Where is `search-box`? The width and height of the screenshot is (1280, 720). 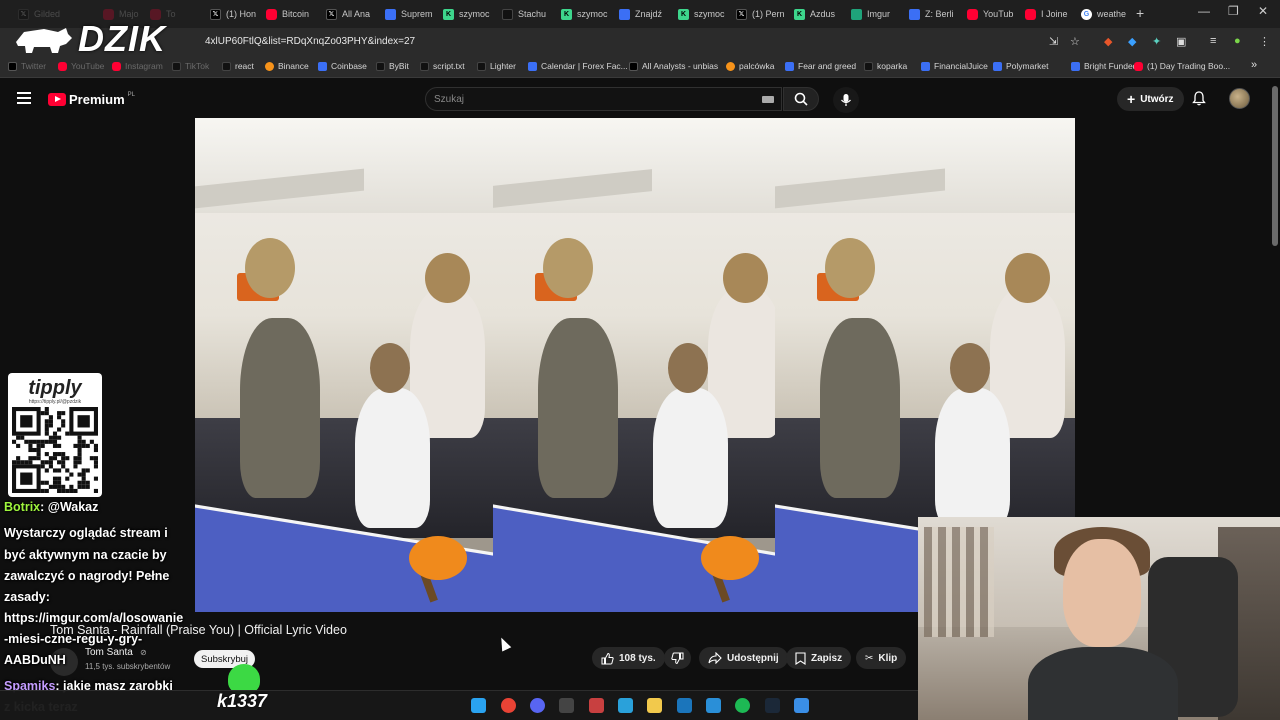
search-box is located at coordinates (603, 99).